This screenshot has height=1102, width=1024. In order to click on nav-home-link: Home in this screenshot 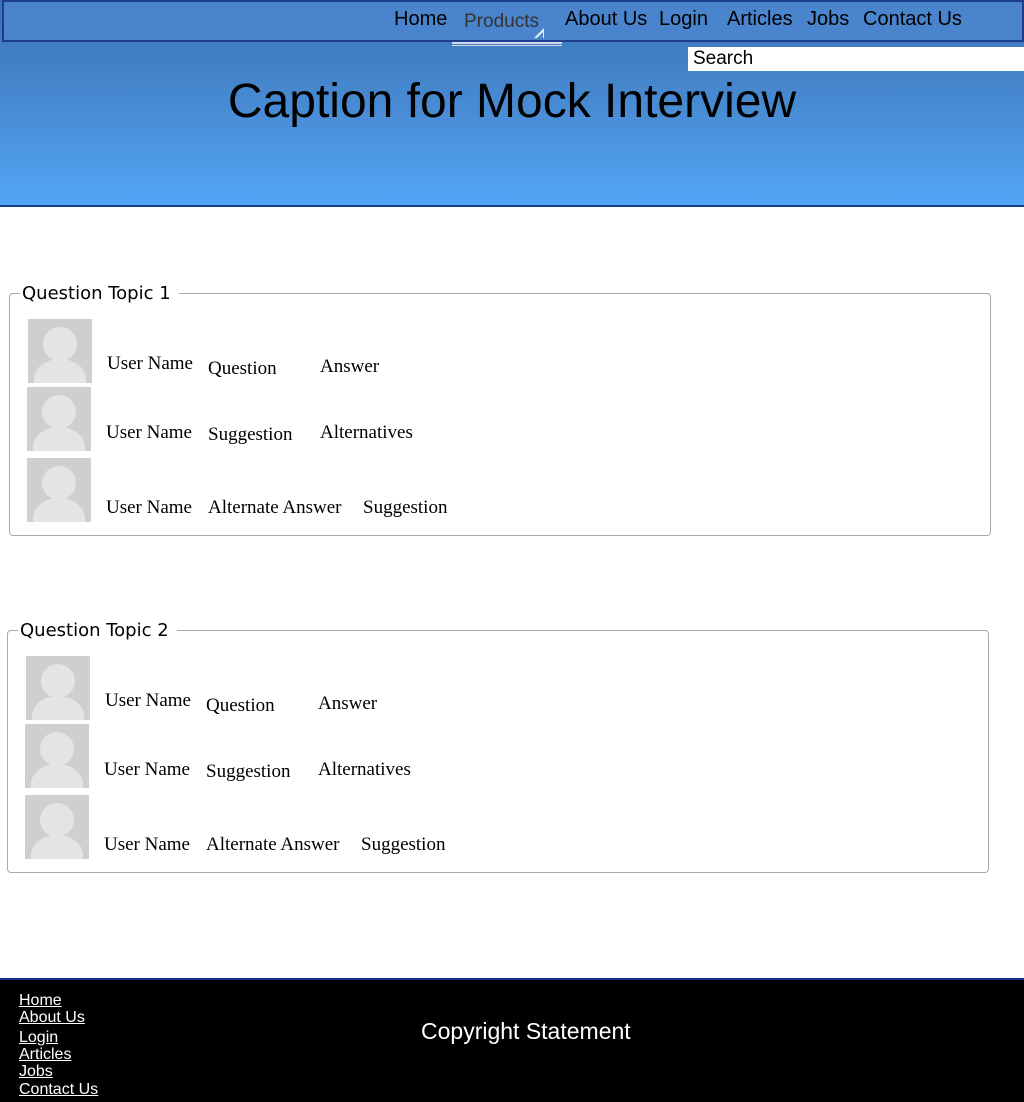, I will do `click(420, 19)`.